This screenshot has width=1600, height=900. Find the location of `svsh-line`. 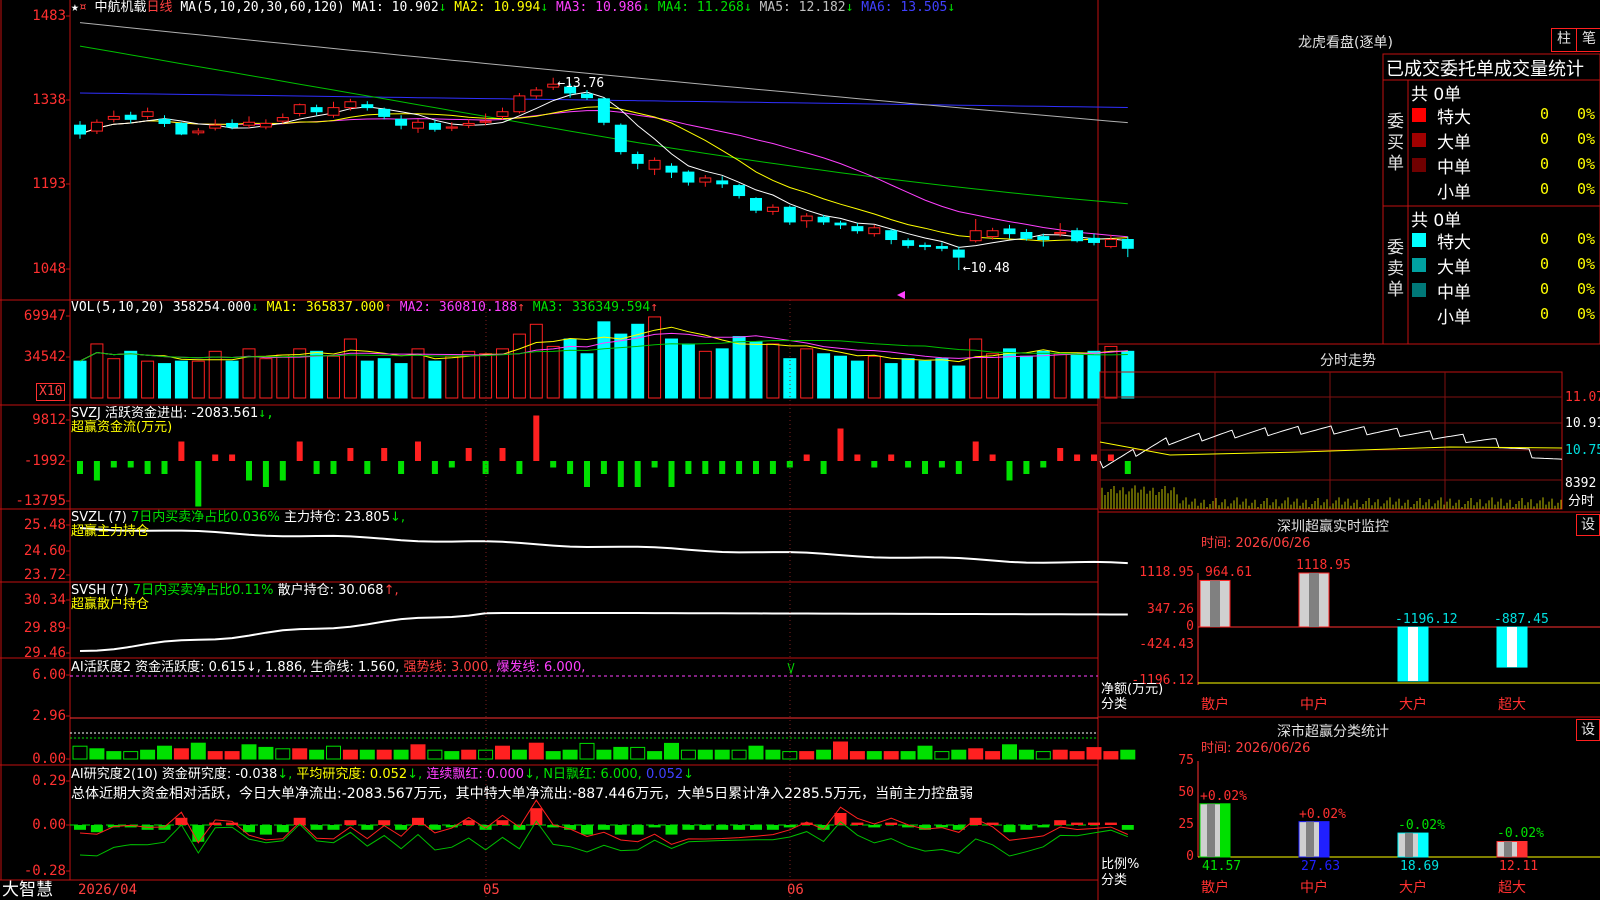

svsh-line is located at coordinates (603, 632).